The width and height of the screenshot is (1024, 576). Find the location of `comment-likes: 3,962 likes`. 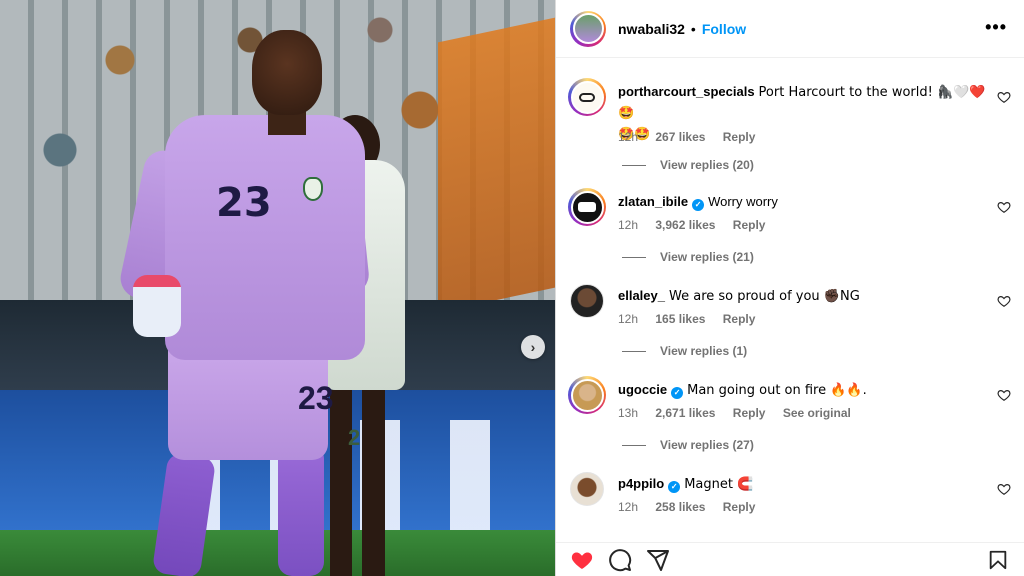

comment-likes: 3,962 likes is located at coordinates (685, 225).